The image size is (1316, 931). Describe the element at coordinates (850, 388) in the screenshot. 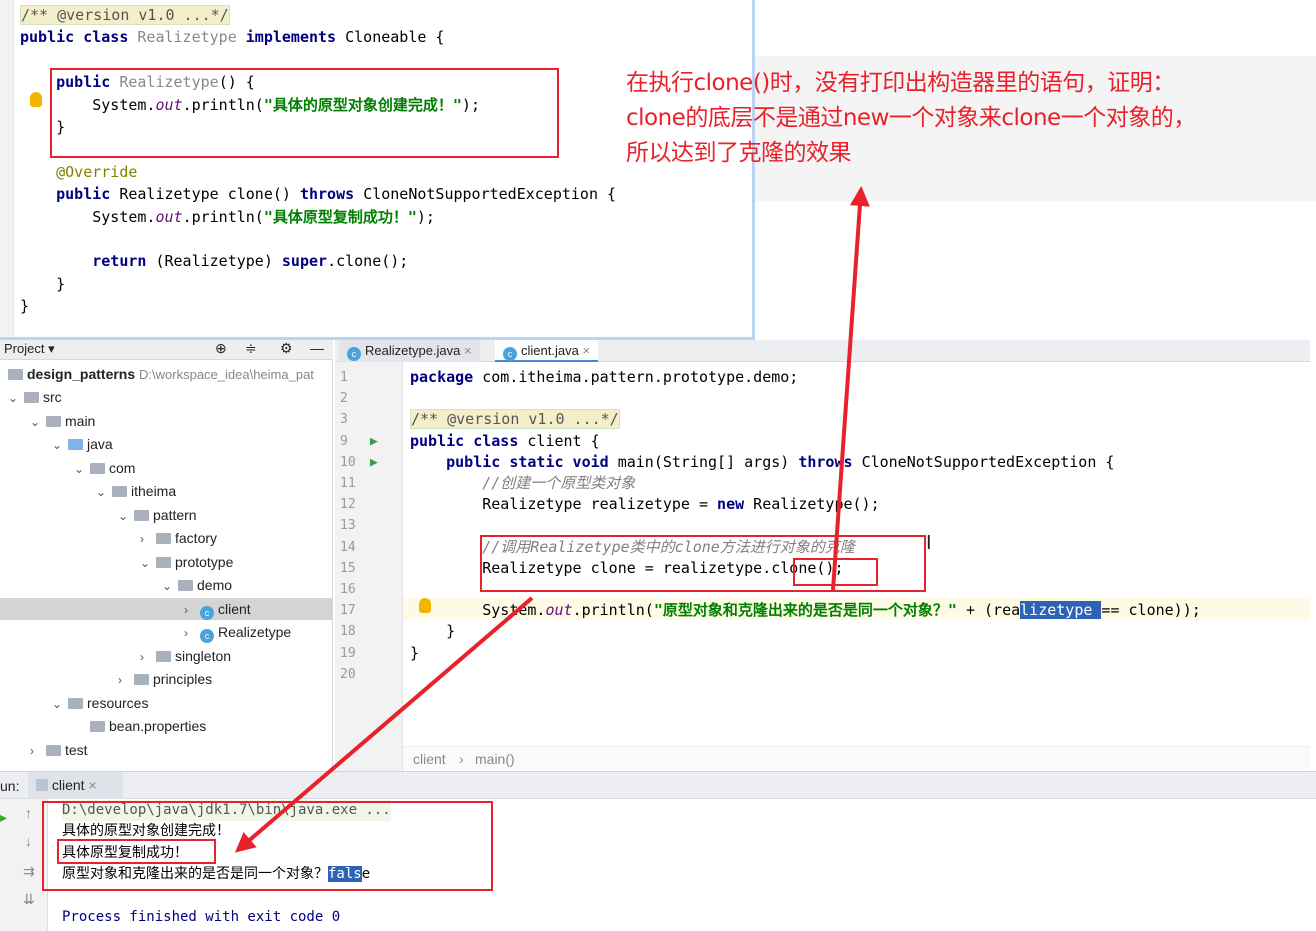

I see `arrow-to-annotation` at that location.